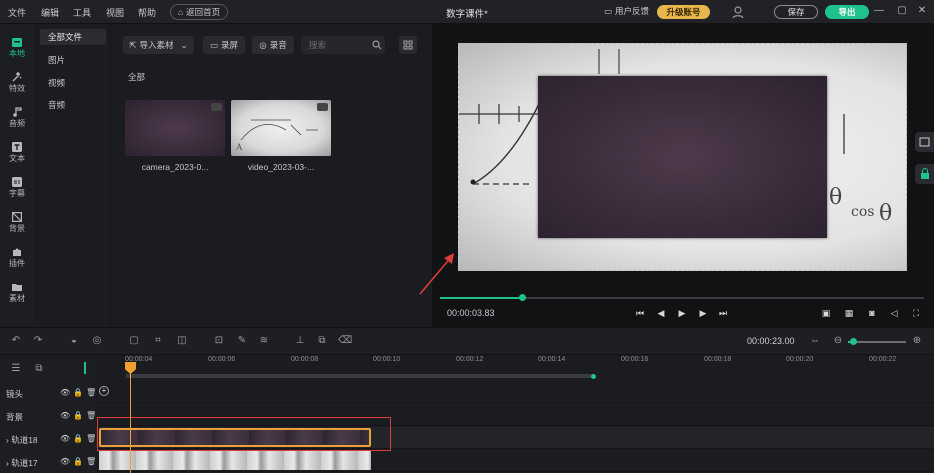 This screenshot has width=934, height=473. I want to click on fit-screen-tab, so click(924, 142).